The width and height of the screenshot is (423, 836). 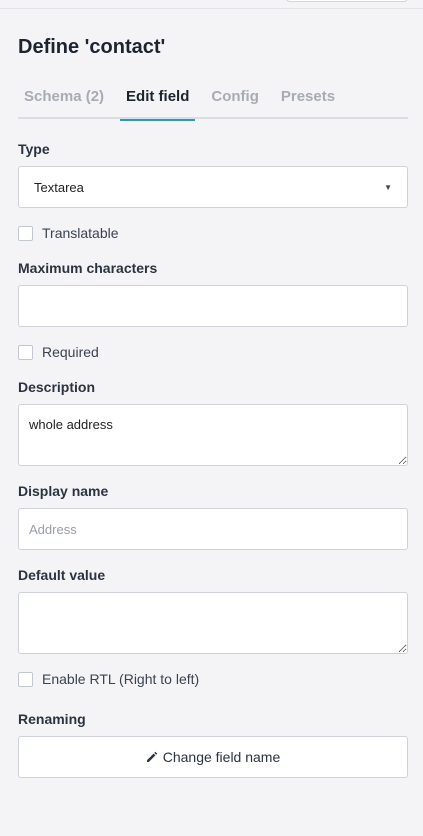 What do you see at coordinates (57, 387) in the screenshot?
I see `description-label: Description` at bounding box center [57, 387].